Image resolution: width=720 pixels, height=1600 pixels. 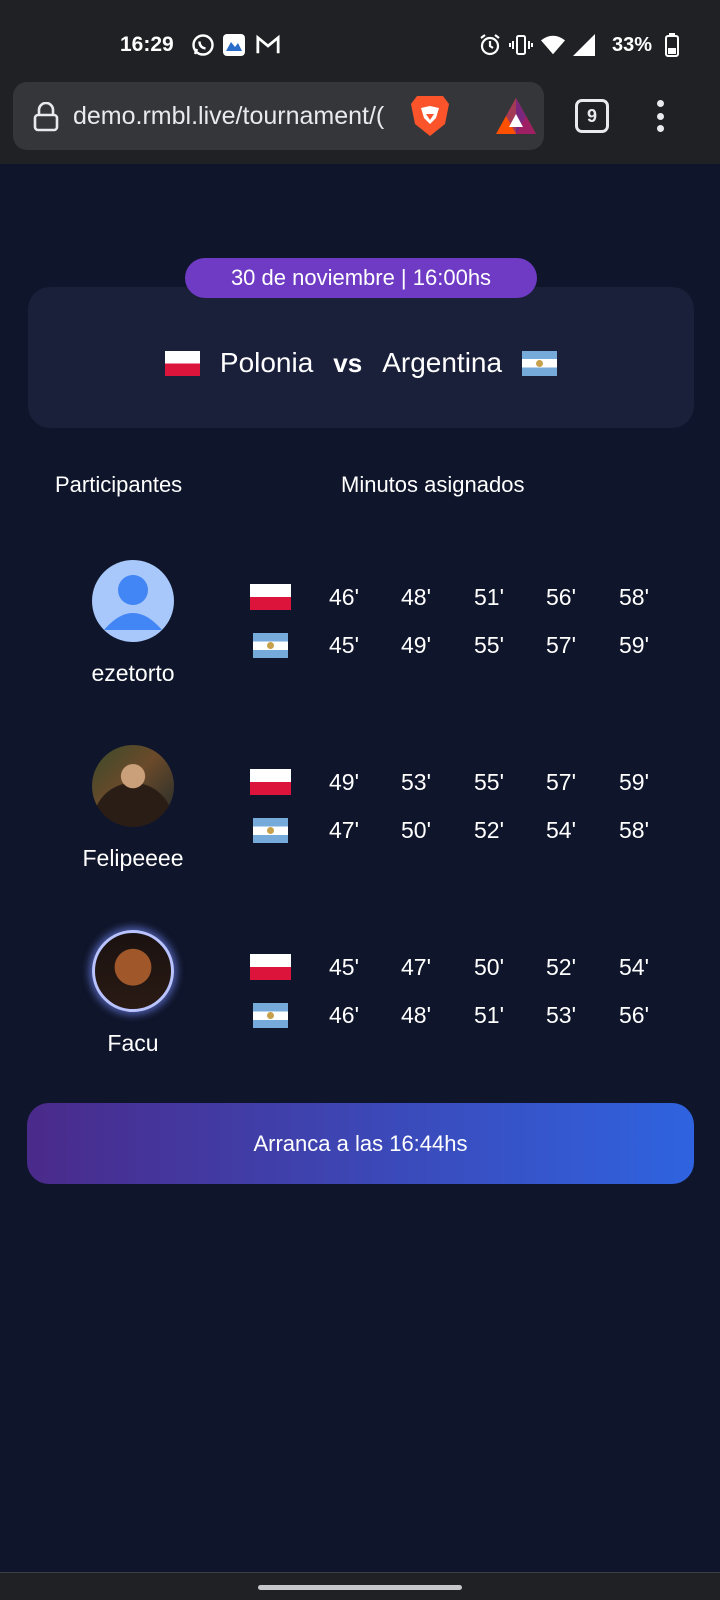 I want to click on vs-label: vs, so click(x=348, y=362).